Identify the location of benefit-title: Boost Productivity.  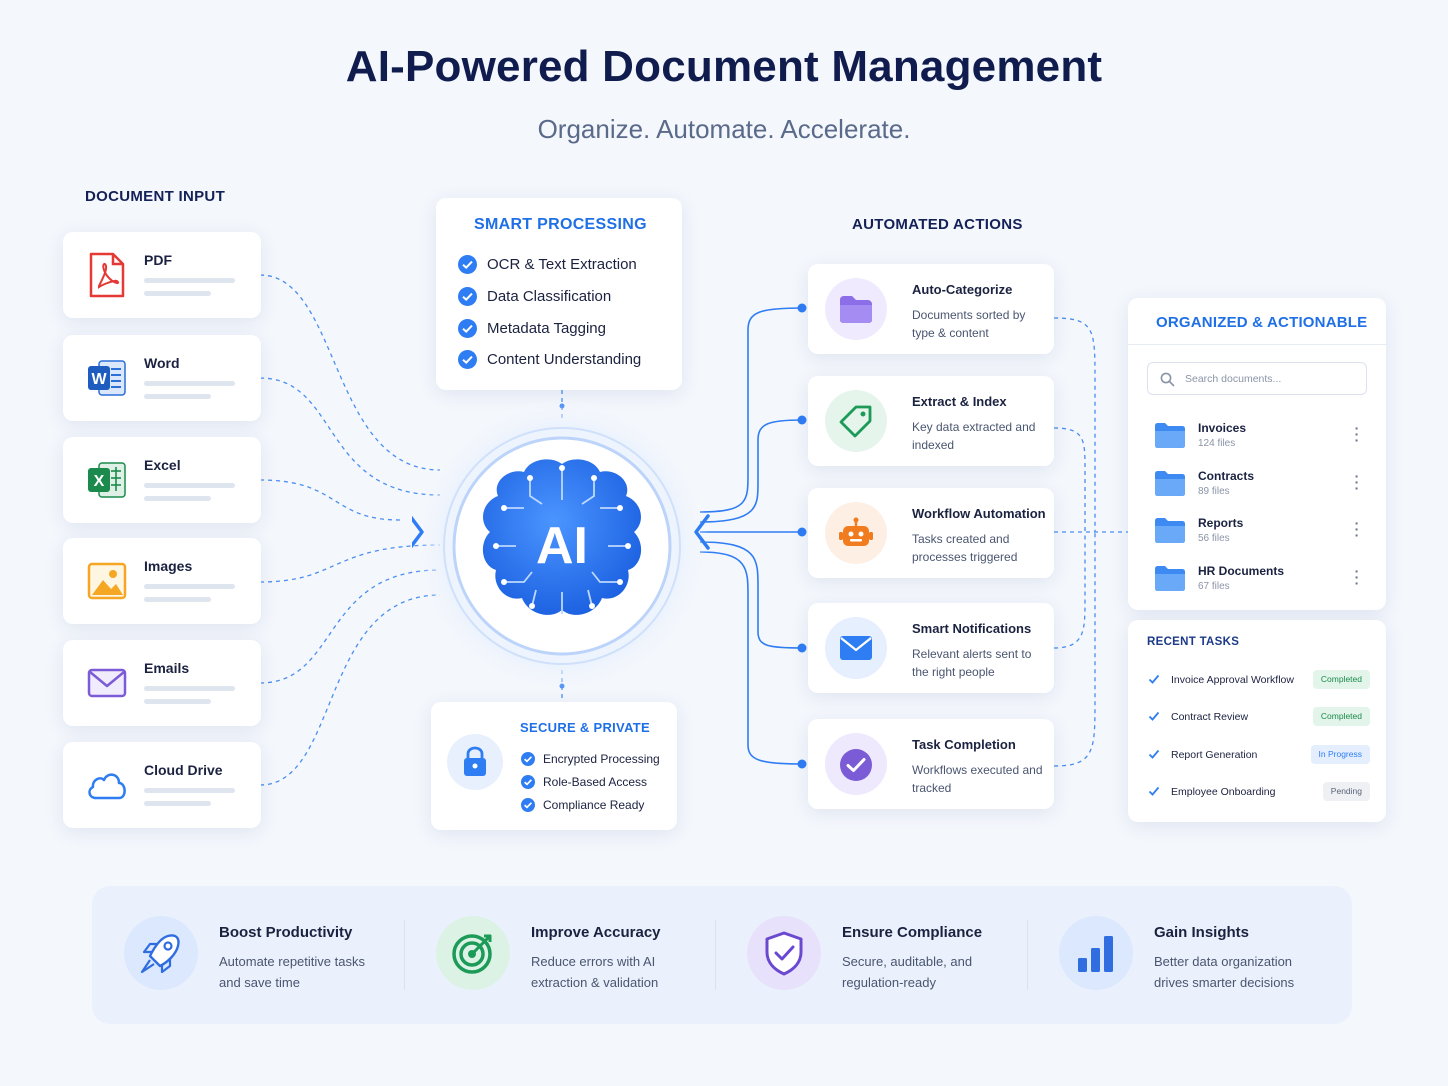
(286, 932).